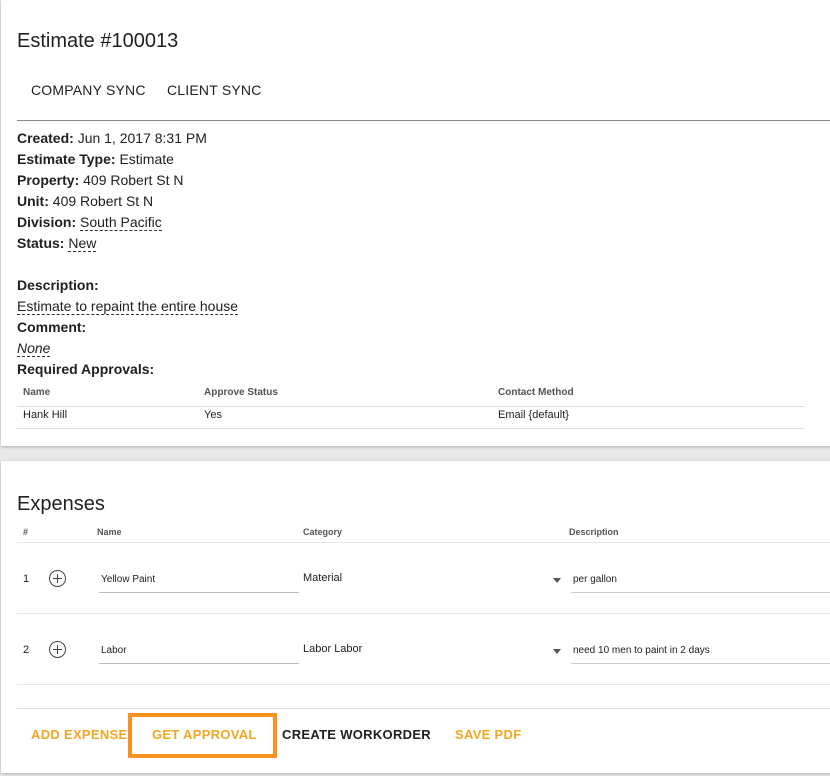 The width and height of the screenshot is (830, 776). What do you see at coordinates (47, 222) in the screenshot?
I see `division-label: Division:` at bounding box center [47, 222].